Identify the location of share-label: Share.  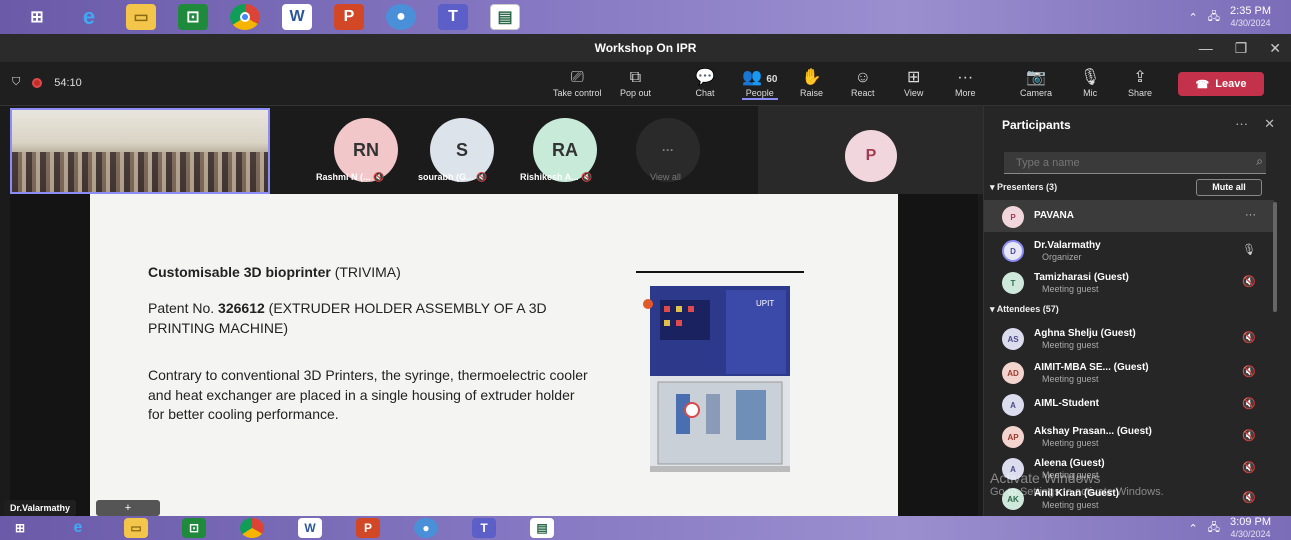
(1140, 93).